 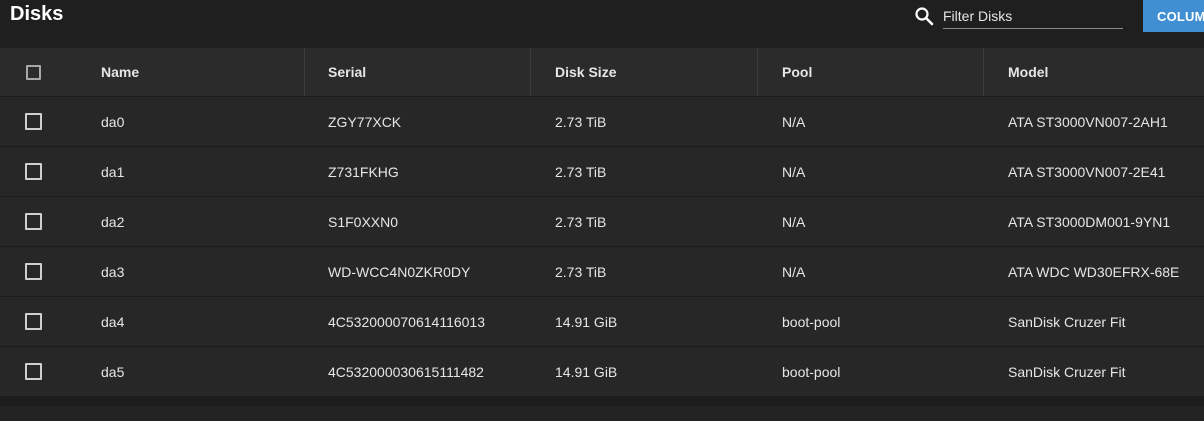 I want to click on disk-model: ATA WDC WD30EFRX-68E, so click(x=1094, y=271).